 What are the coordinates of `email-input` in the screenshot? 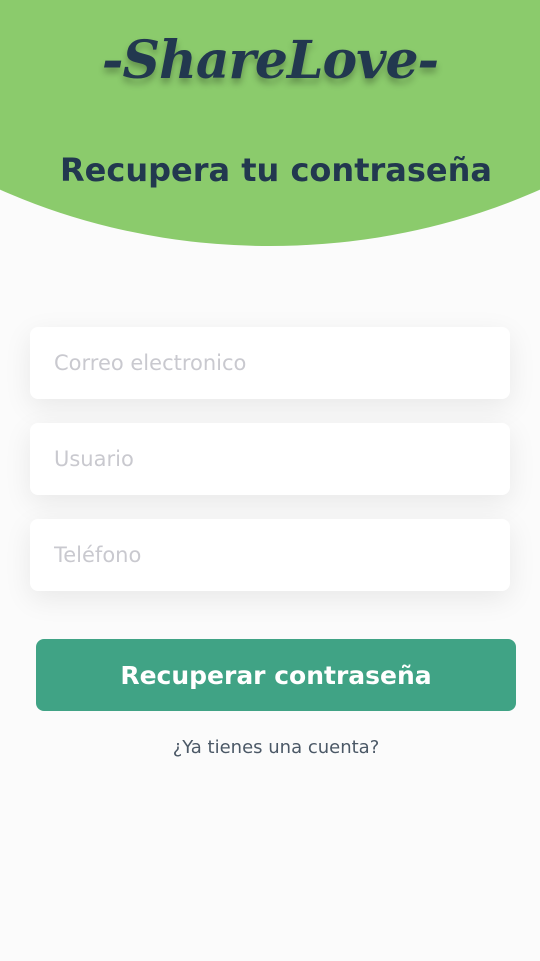 It's located at (270, 363).